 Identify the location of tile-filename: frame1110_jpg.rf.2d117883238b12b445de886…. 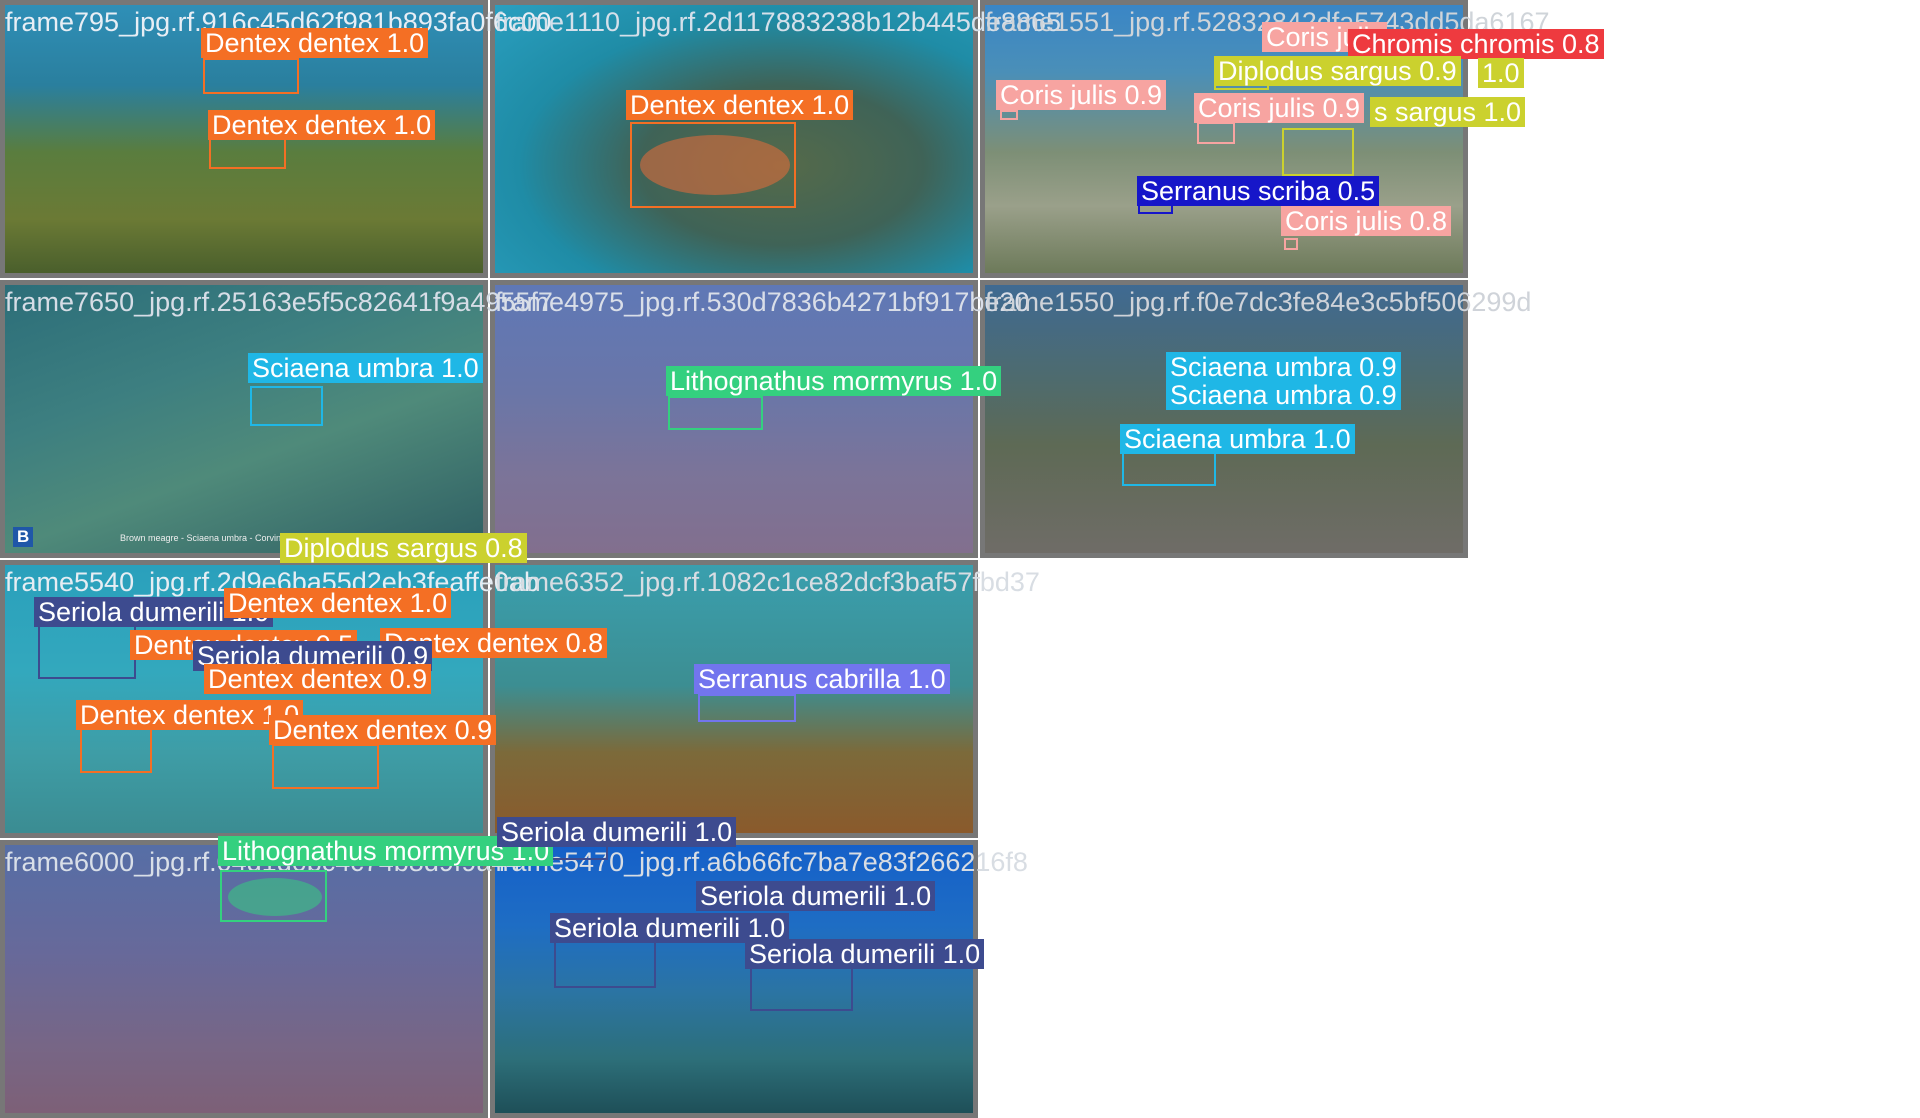
(778, 22).